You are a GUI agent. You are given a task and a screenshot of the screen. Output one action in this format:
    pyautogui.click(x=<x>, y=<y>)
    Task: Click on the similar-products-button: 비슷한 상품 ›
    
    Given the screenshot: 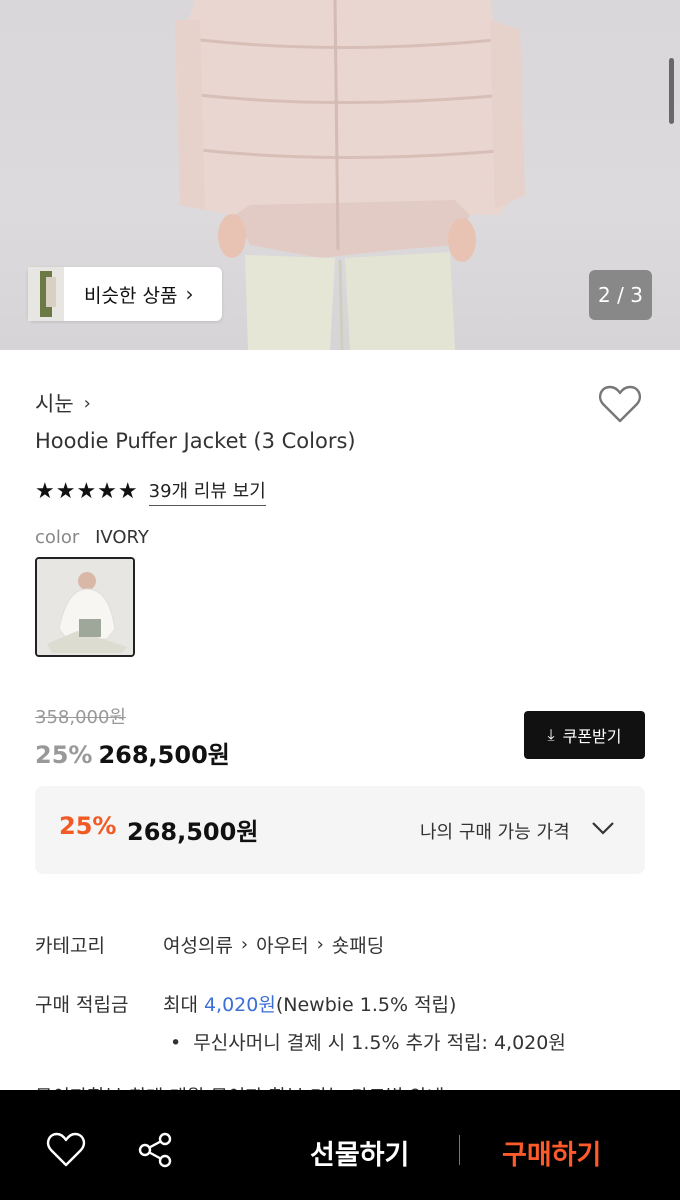 What is the action you would take?
    pyautogui.click(x=125, y=294)
    